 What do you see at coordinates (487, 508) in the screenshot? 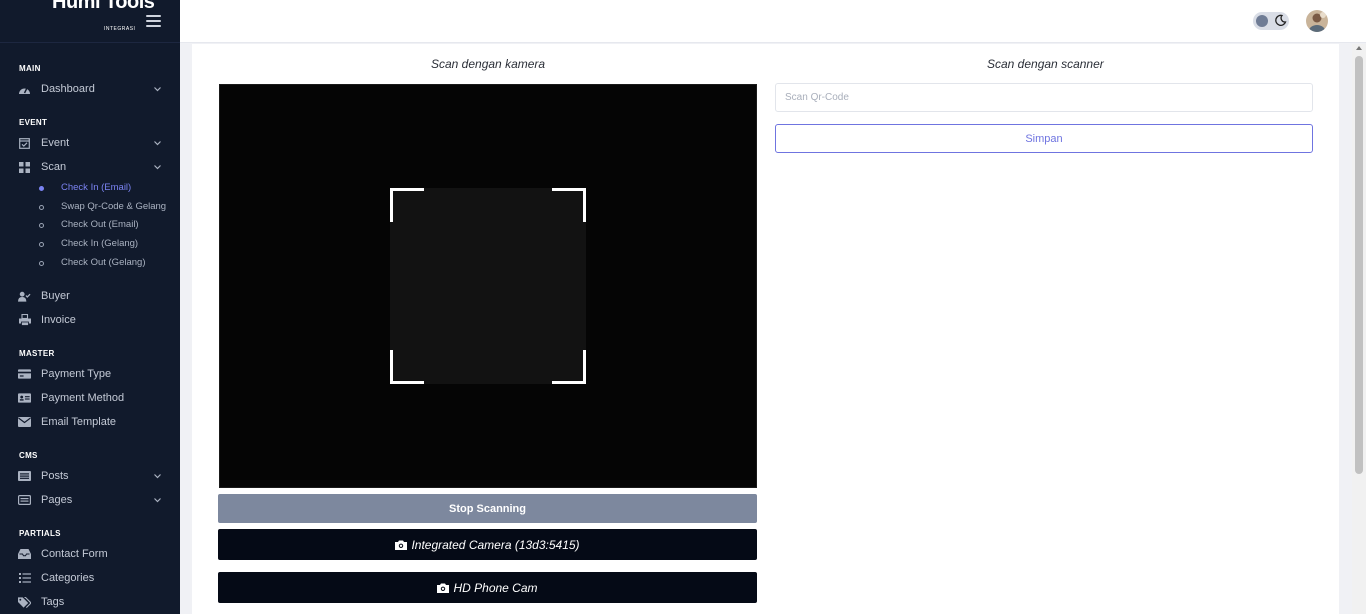
I see `stop-scanning-button: Stop Scanning` at bounding box center [487, 508].